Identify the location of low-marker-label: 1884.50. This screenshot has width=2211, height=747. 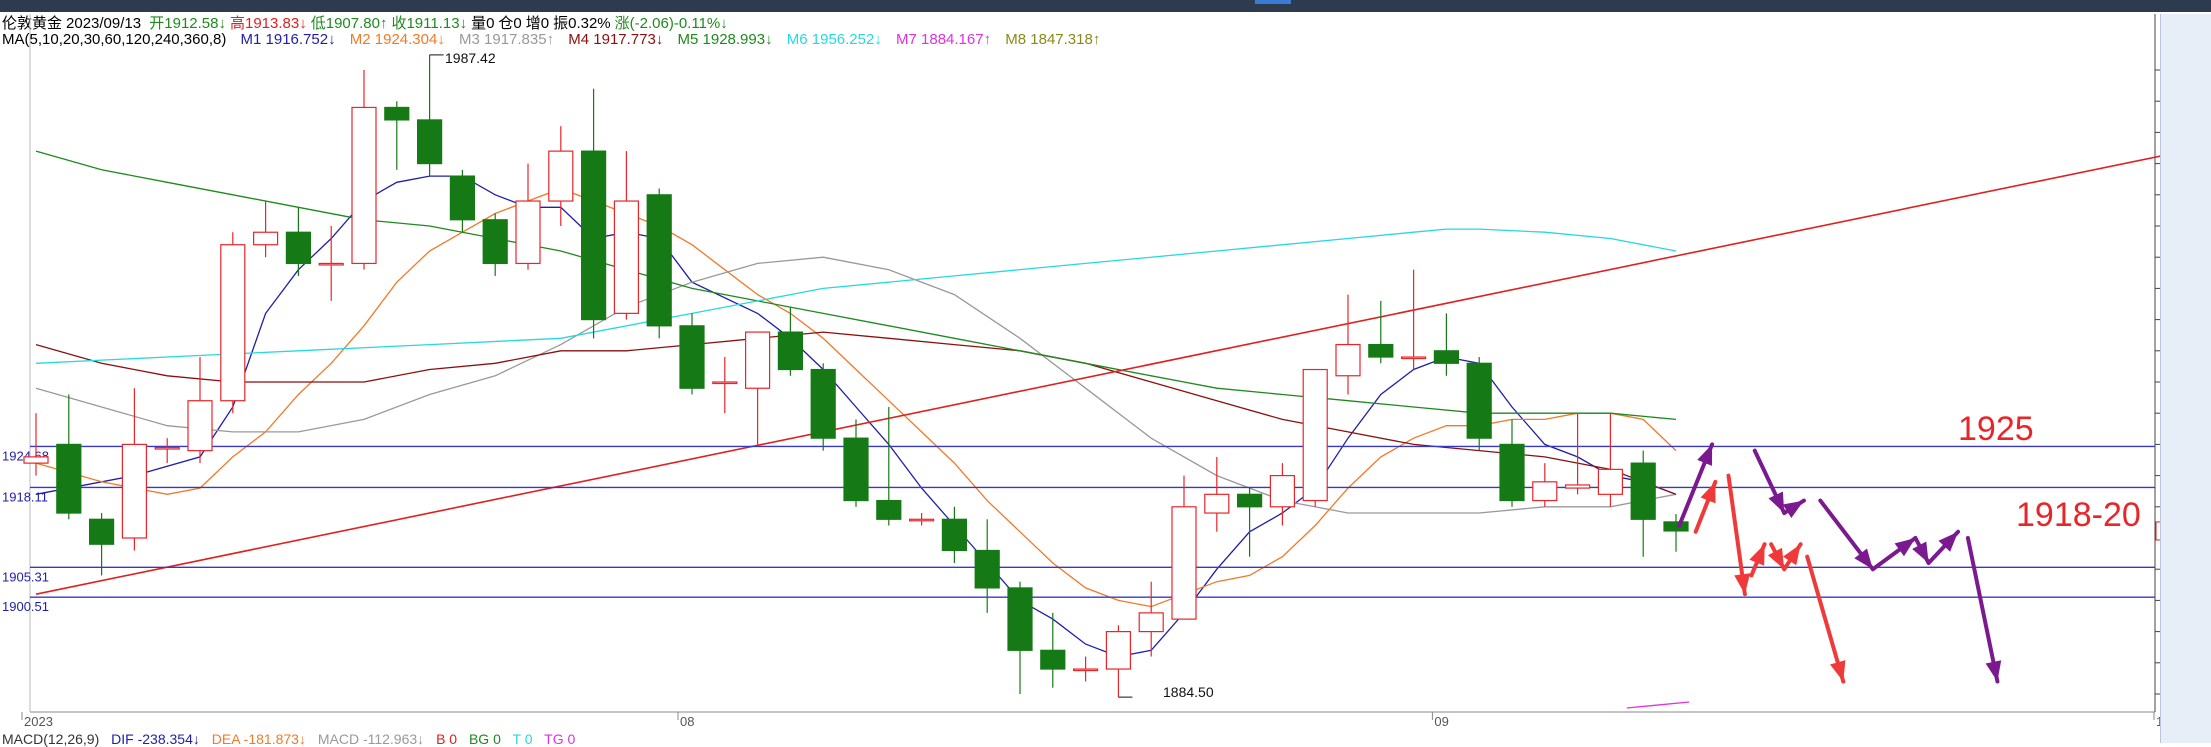
(1188, 692).